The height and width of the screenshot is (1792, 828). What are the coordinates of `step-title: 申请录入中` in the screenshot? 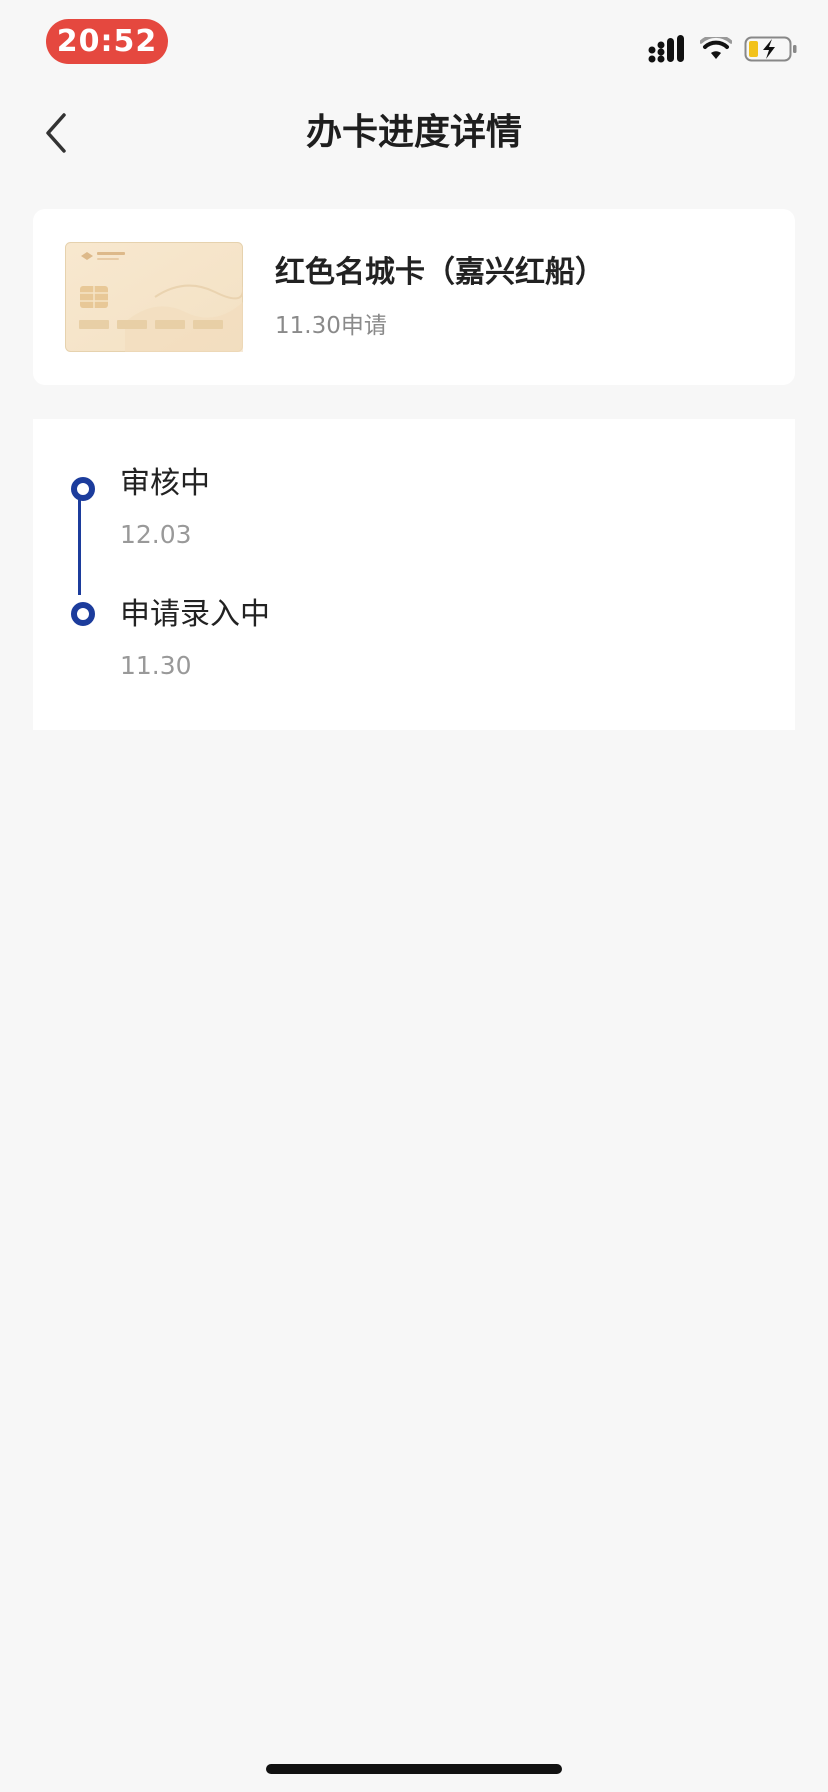 It's located at (195, 614).